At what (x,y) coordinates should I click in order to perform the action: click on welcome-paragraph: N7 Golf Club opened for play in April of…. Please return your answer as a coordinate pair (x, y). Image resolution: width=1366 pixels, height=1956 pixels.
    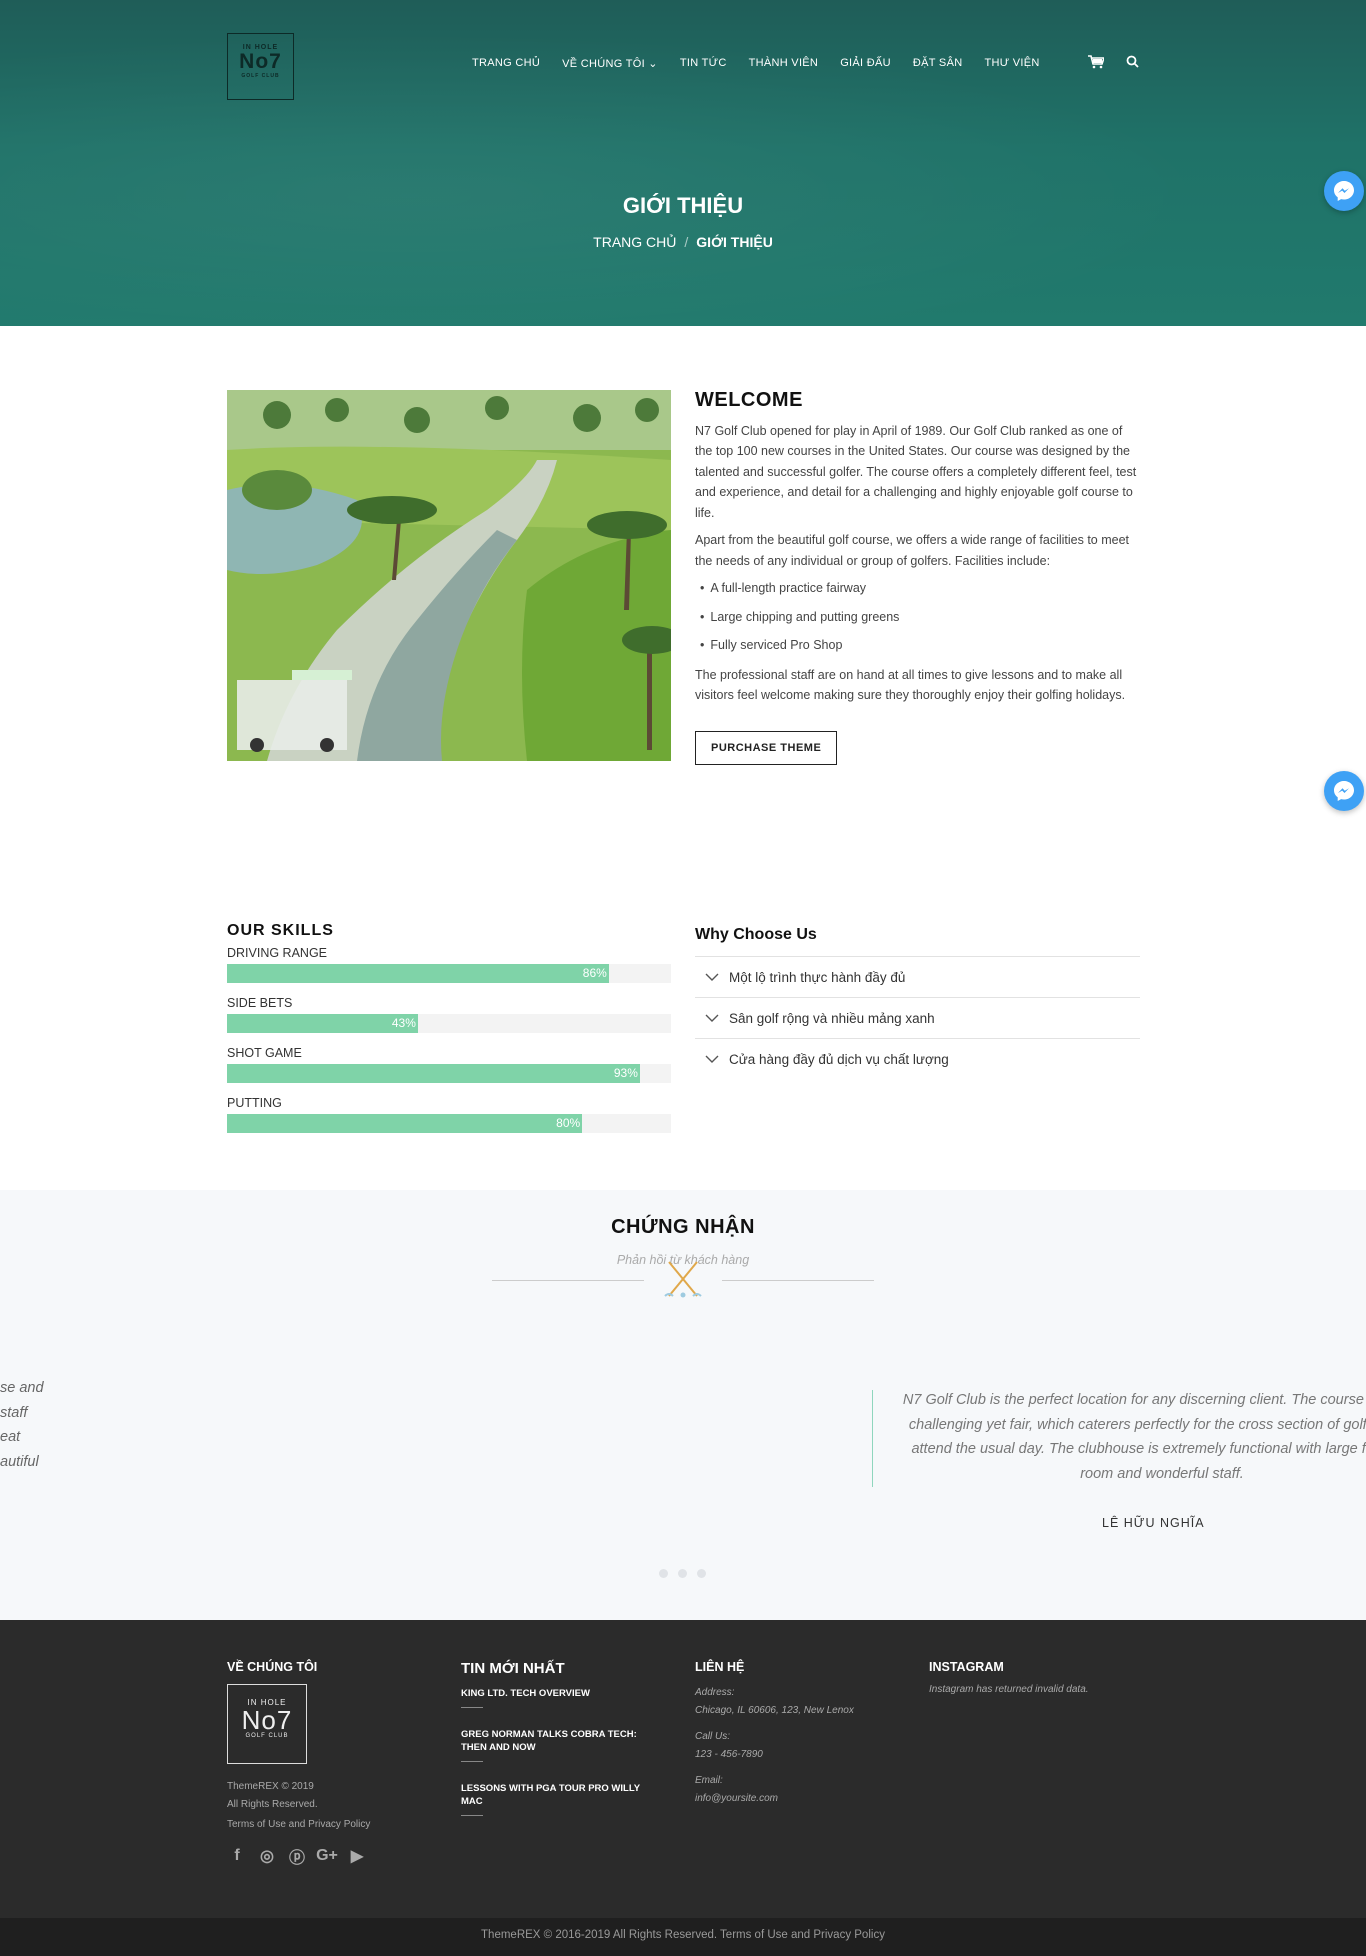
    Looking at the image, I should click on (916, 471).